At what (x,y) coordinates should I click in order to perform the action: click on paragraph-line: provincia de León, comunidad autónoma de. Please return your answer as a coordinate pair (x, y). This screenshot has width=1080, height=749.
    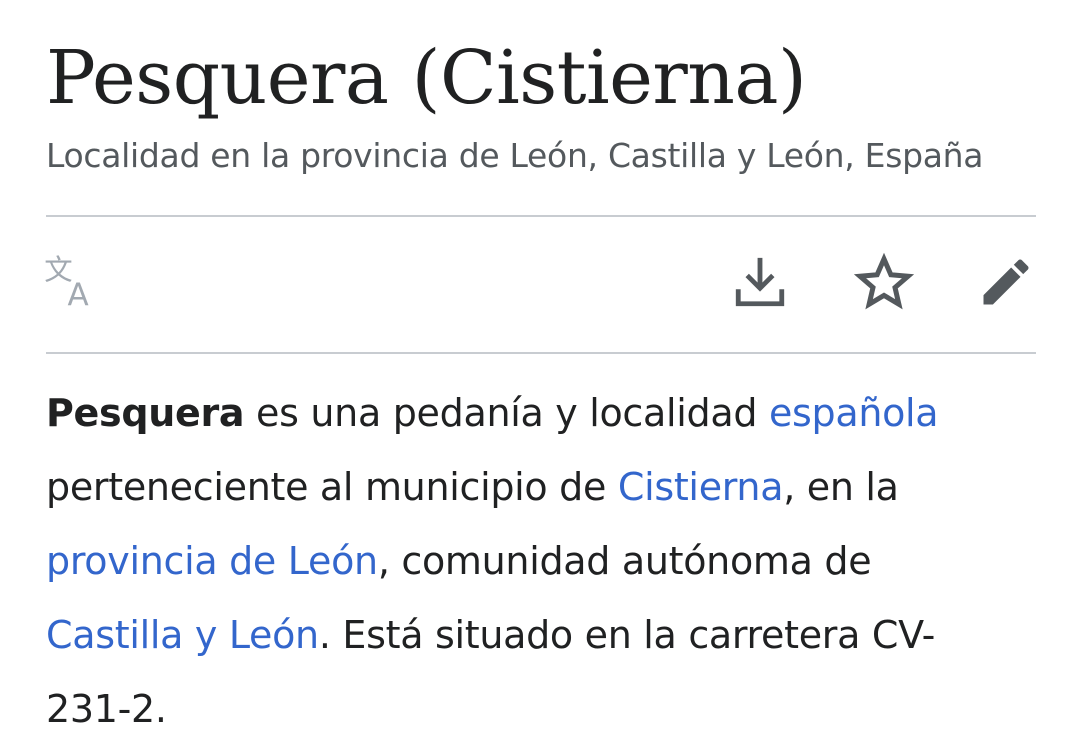
    Looking at the image, I should click on (541, 561).